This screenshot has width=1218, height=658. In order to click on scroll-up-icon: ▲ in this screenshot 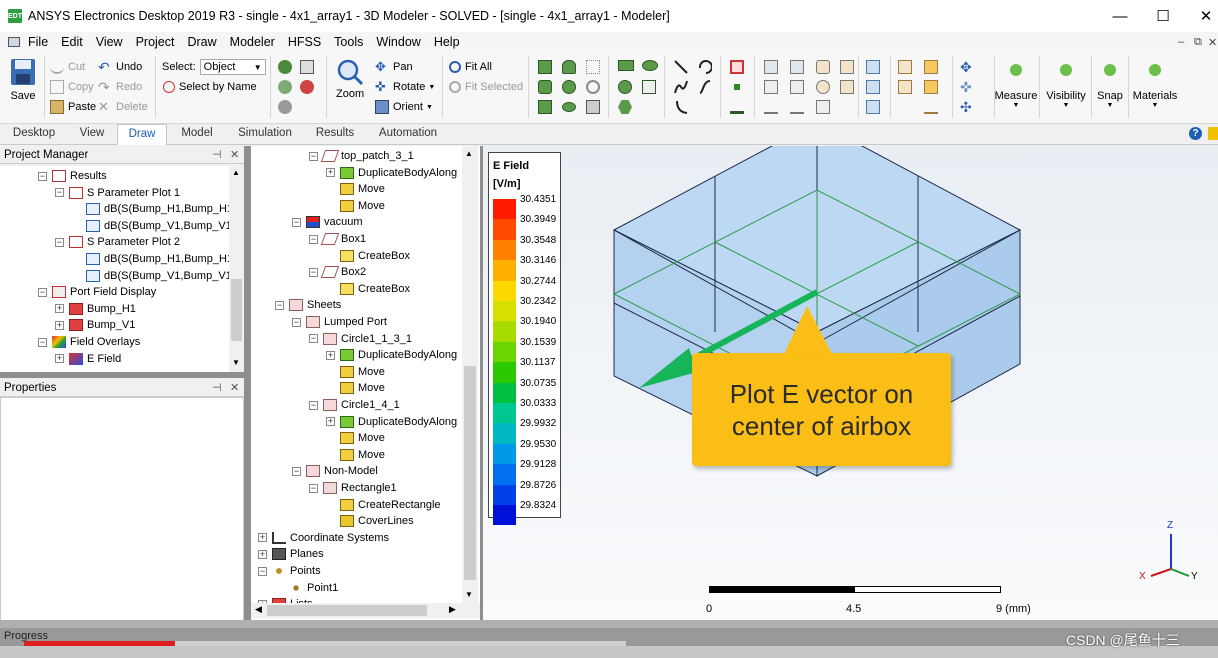, I will do `click(236, 172)`.